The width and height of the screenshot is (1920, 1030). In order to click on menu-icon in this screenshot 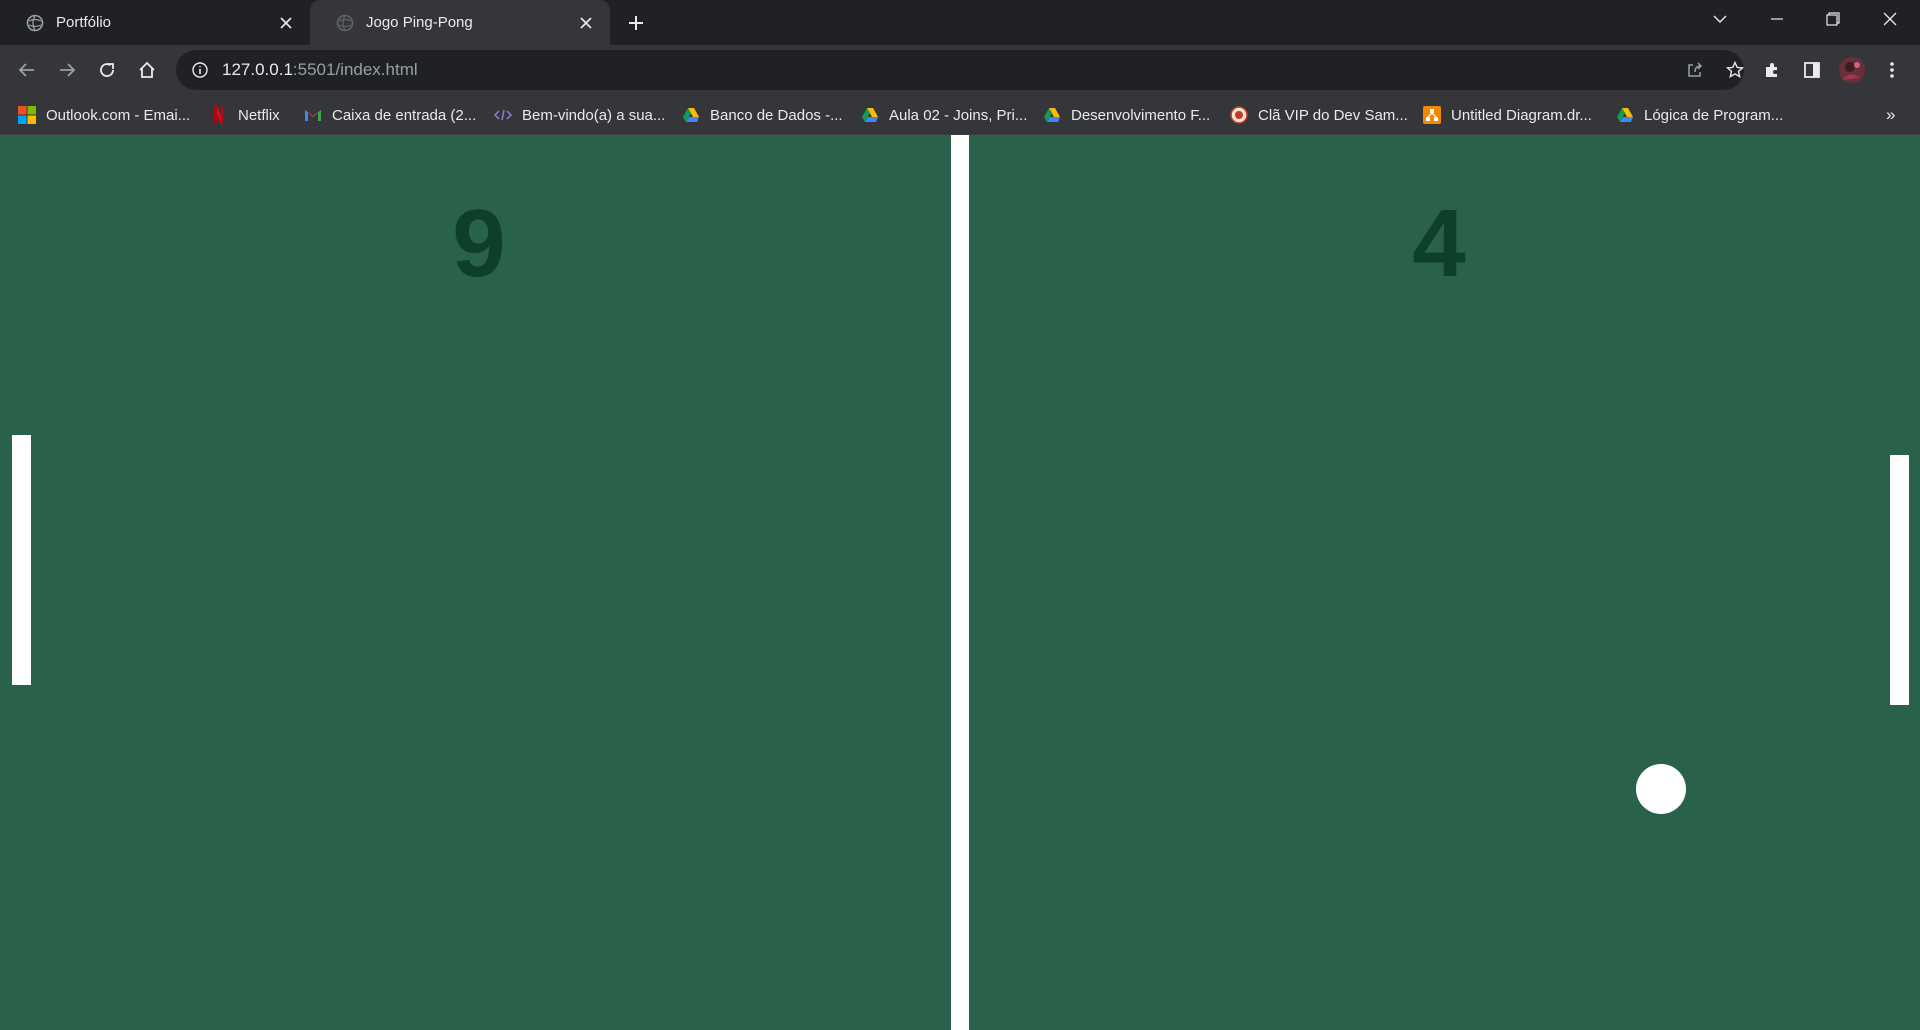, I will do `click(1892, 70)`.